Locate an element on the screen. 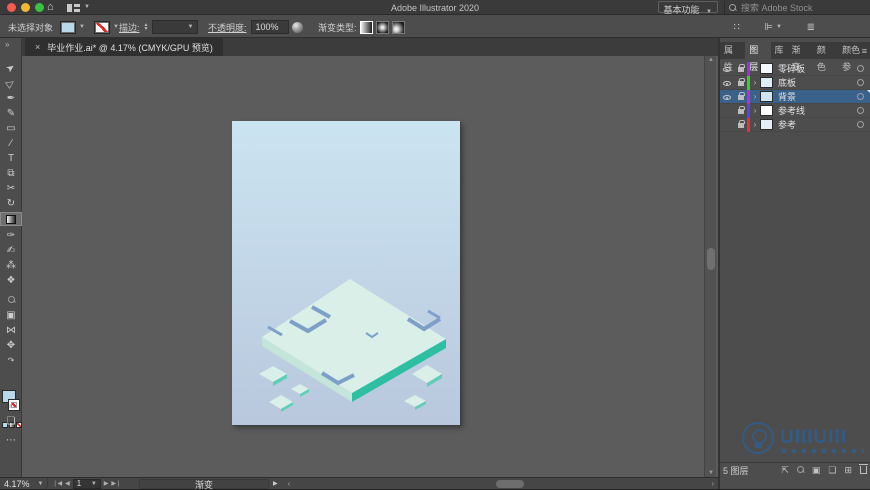  toolbar-collapse-icon: » is located at coordinates (7, 44).